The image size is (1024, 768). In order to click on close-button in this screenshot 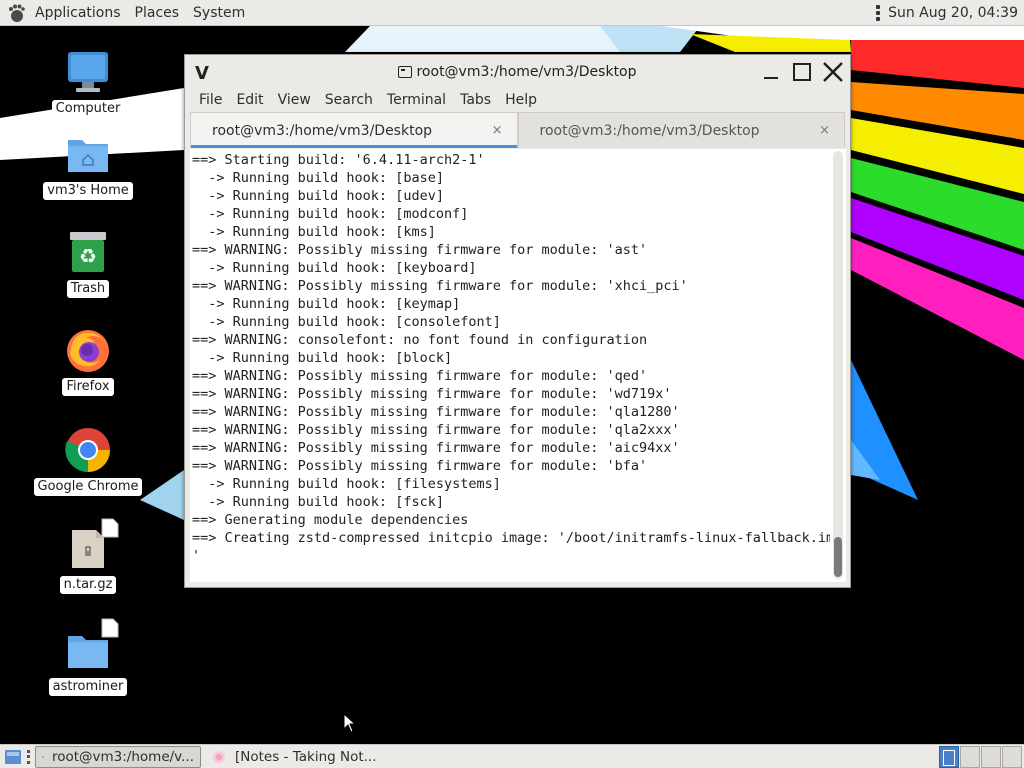, I will do `click(833, 72)`.